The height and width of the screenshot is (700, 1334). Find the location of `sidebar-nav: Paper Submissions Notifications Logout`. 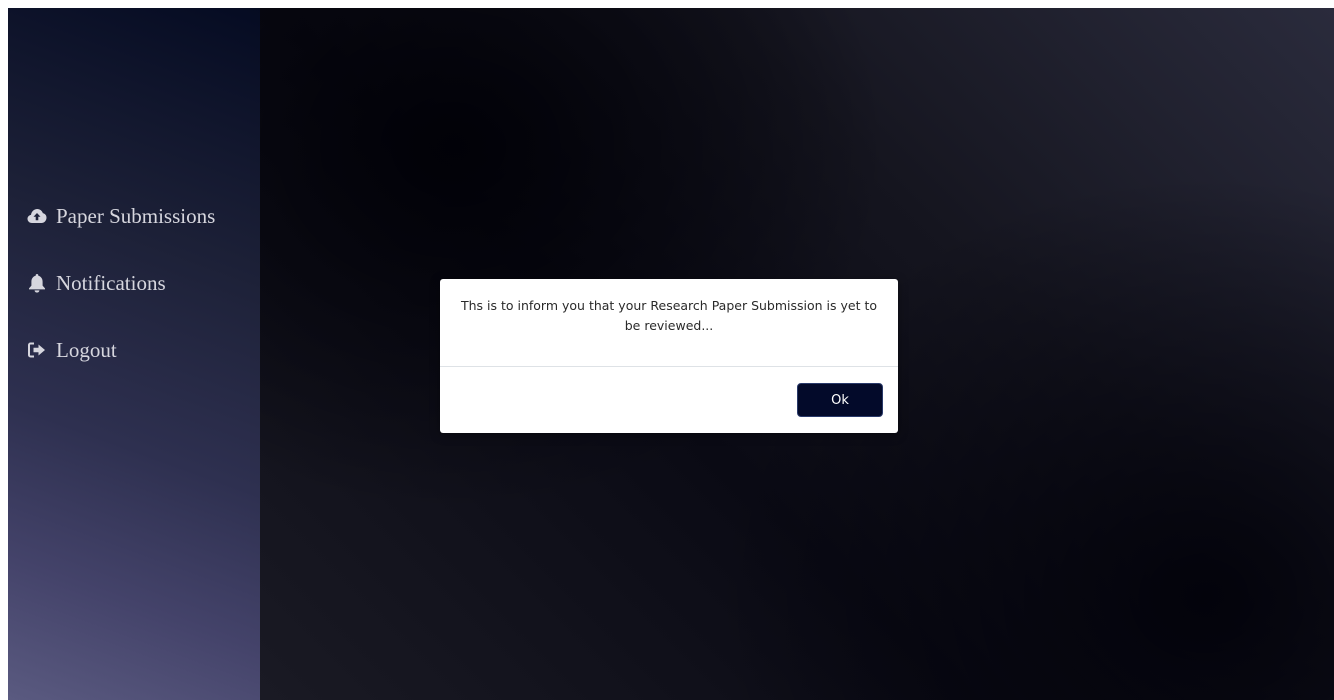

sidebar-nav: Paper Submissions Notifications Logout is located at coordinates (119, 302).